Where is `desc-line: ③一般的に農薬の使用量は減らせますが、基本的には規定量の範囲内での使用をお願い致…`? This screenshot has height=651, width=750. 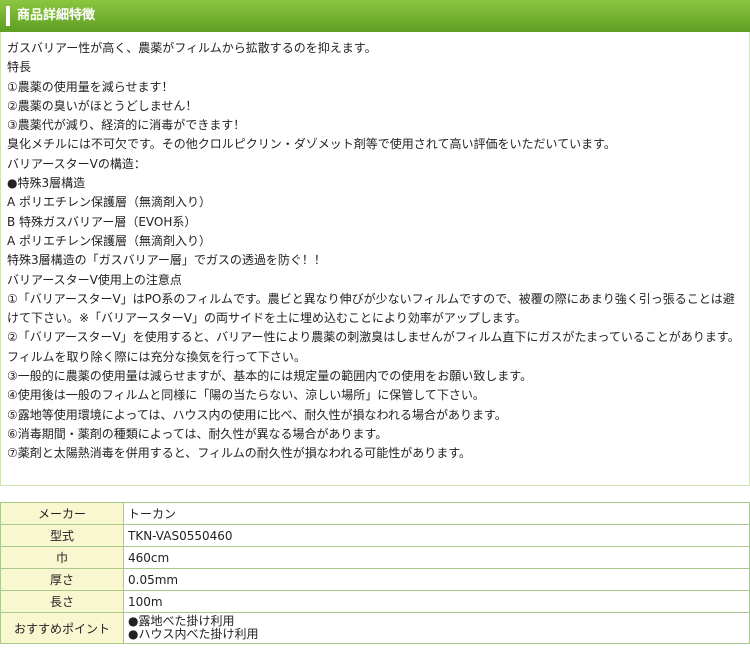 desc-line: ③一般的に農薬の使用量は減らせますが、基本的には規定量の範囲内での使用をお願い致… is located at coordinates (270, 376).